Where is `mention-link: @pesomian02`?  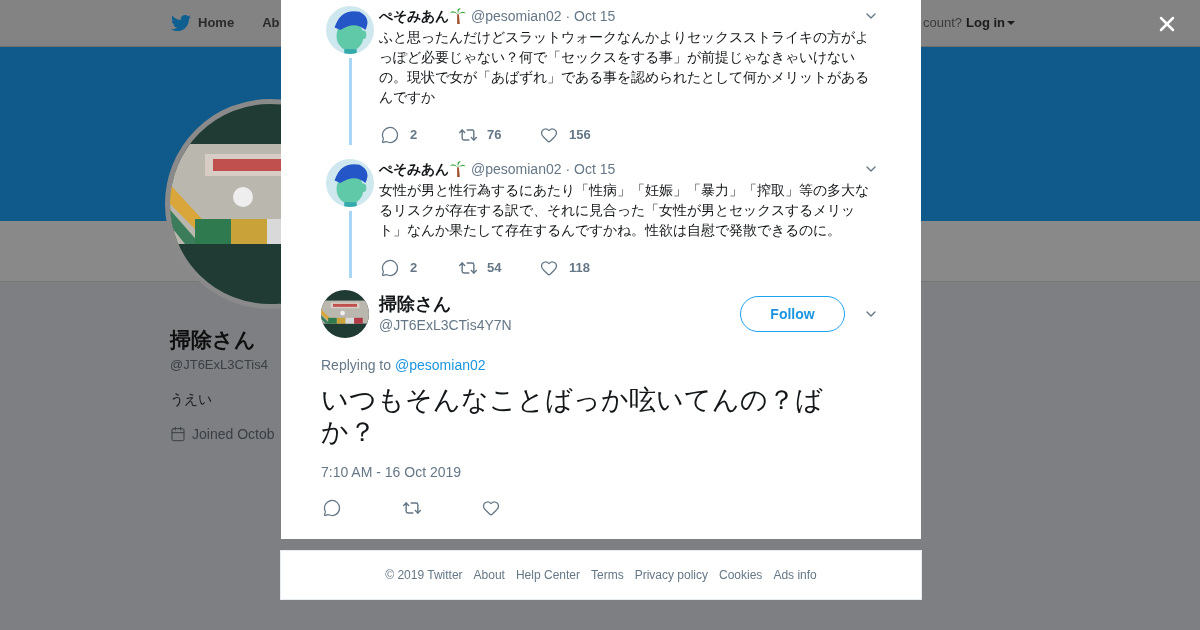
mention-link: @pesomian02 is located at coordinates (440, 365).